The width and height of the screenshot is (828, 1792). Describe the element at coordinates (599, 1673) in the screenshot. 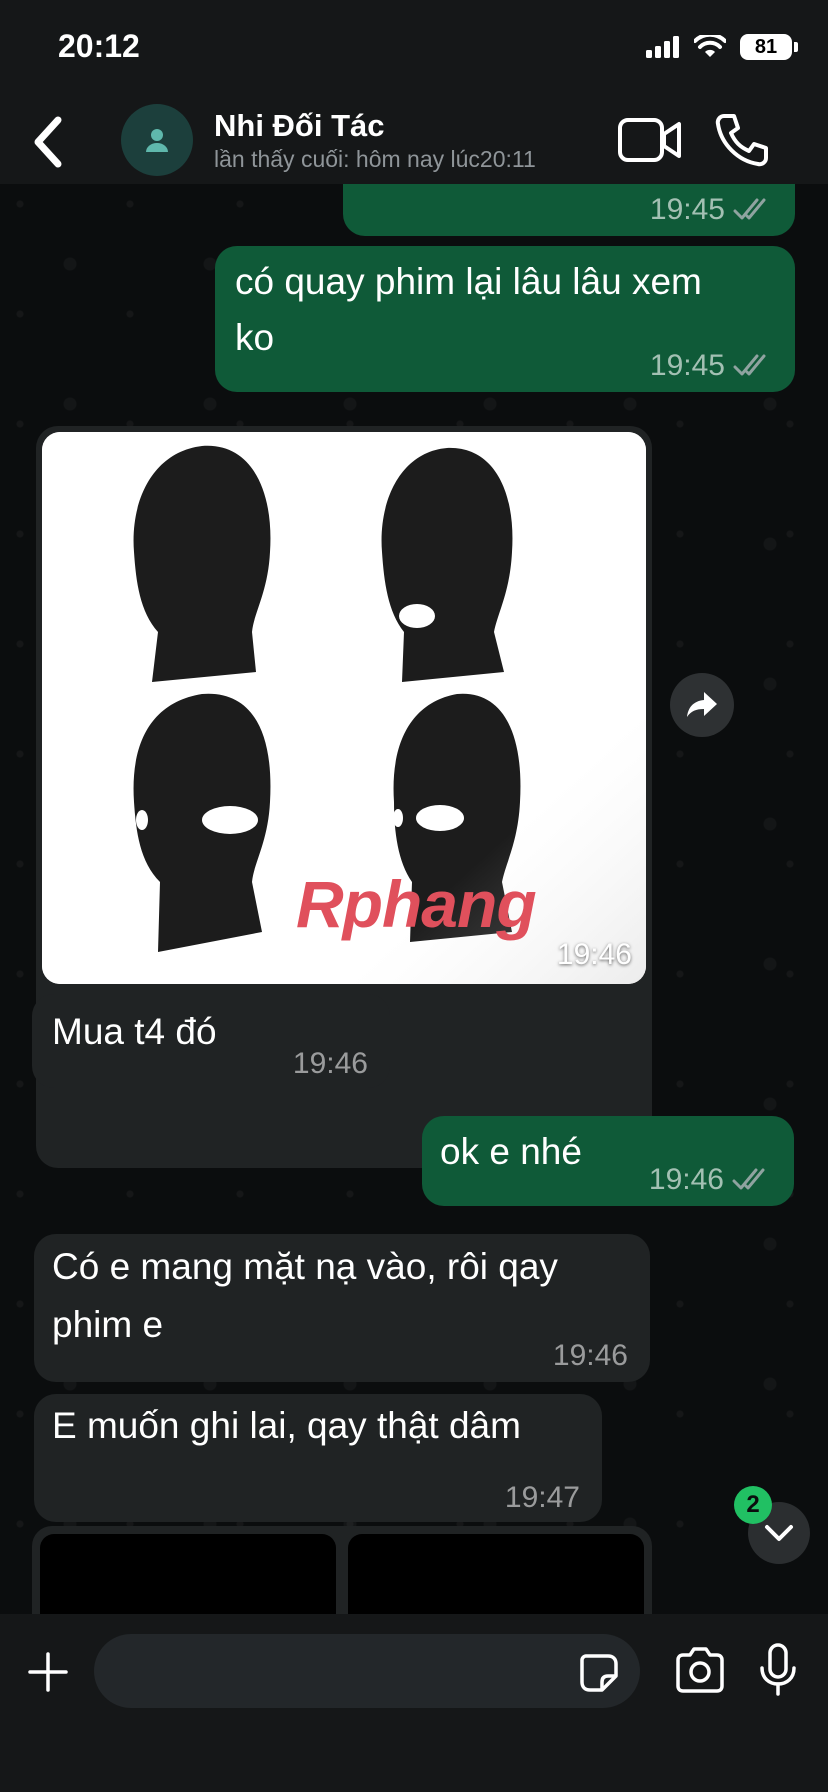

I see `sticker-icon` at that location.